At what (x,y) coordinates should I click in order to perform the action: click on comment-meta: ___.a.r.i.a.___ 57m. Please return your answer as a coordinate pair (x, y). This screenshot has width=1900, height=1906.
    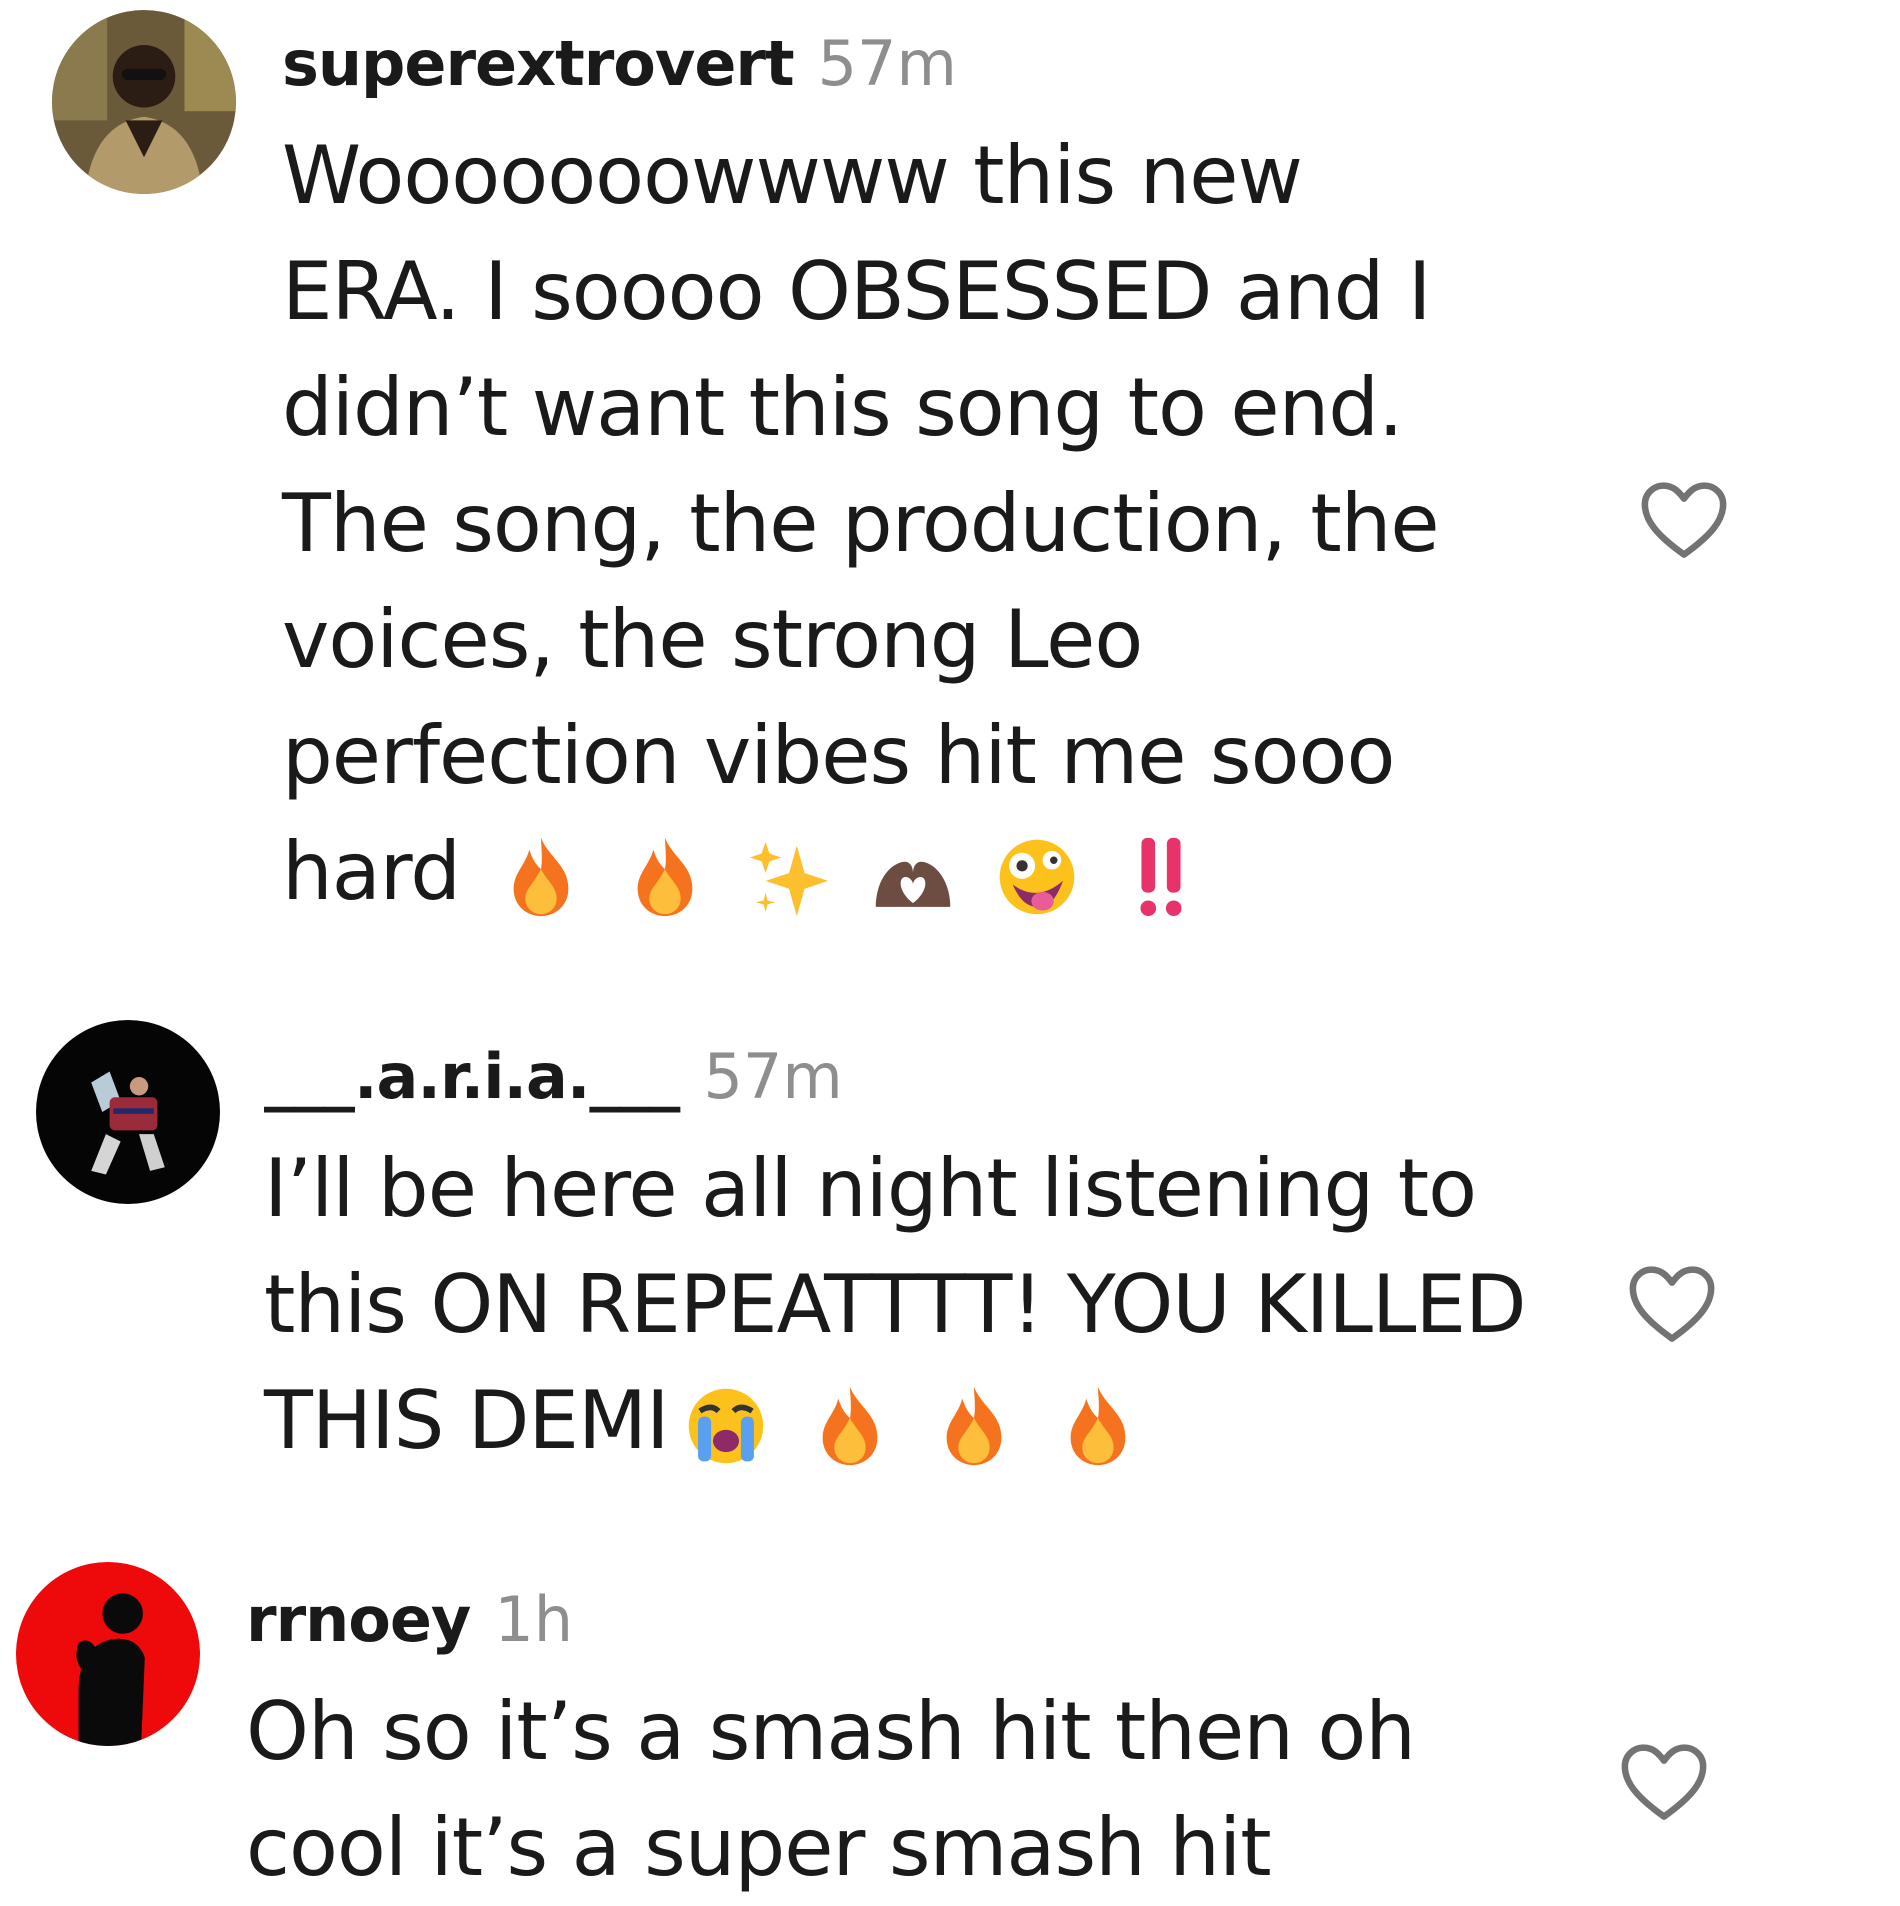
    Looking at the image, I should click on (895, 1076).